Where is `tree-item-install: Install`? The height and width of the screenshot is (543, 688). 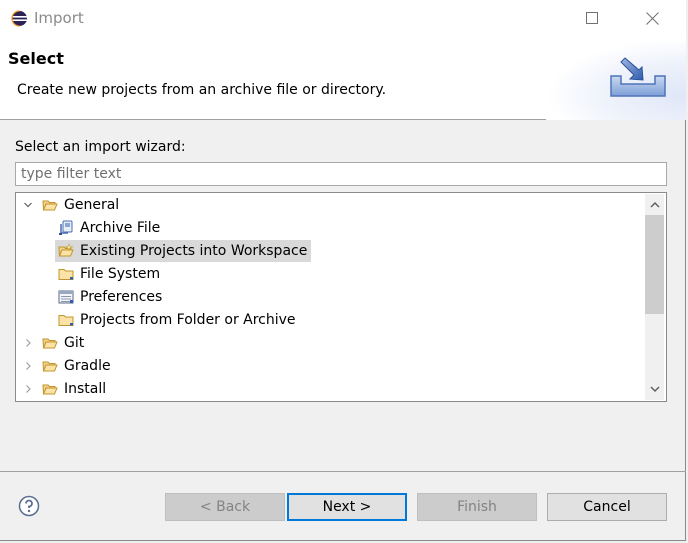 tree-item-install: Install is located at coordinates (65, 389).